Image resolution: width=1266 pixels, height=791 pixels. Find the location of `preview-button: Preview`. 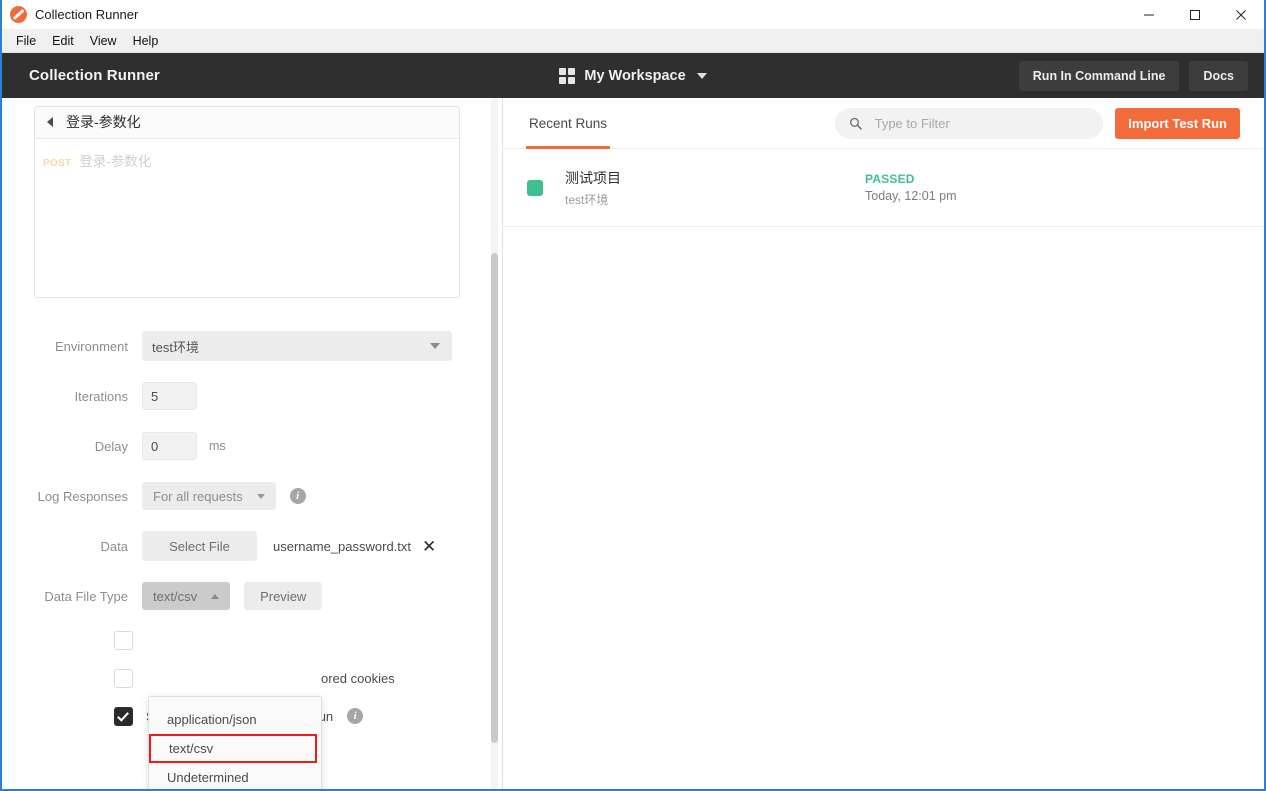

preview-button: Preview is located at coordinates (283, 596).